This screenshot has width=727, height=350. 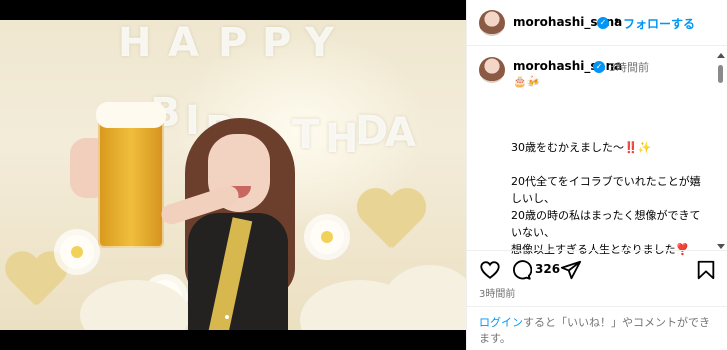 What do you see at coordinates (372, 131) in the screenshot?
I see `balloon-letter: D` at bounding box center [372, 131].